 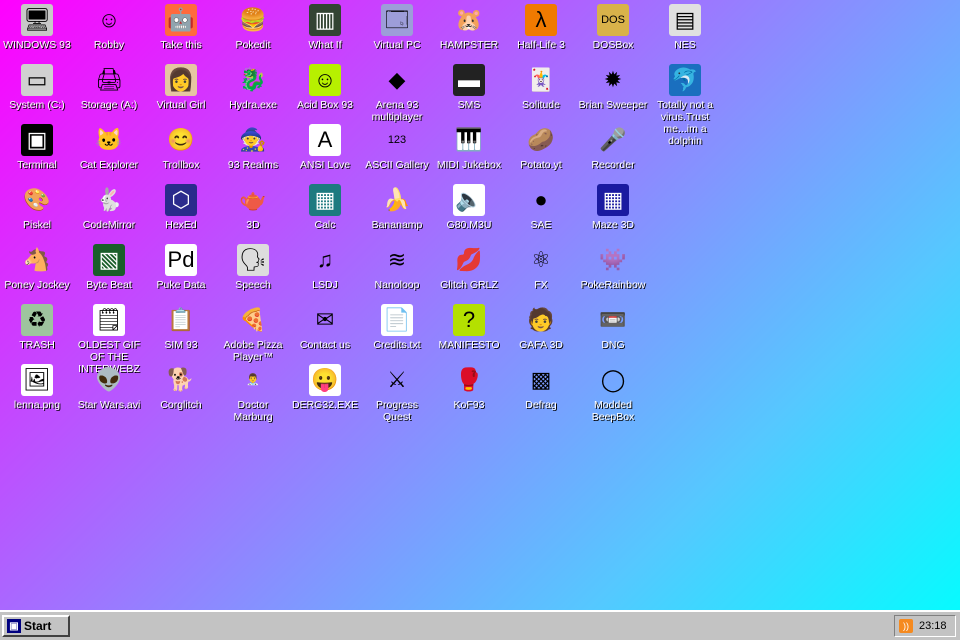 What do you see at coordinates (37, 94) in the screenshot?
I see `desktop-icon-system-c: ▭ System (C:)` at bounding box center [37, 94].